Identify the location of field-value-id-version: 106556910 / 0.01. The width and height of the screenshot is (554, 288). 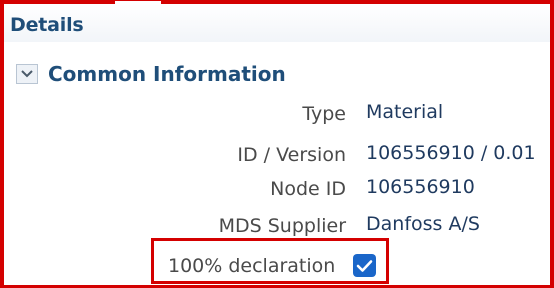
(451, 153).